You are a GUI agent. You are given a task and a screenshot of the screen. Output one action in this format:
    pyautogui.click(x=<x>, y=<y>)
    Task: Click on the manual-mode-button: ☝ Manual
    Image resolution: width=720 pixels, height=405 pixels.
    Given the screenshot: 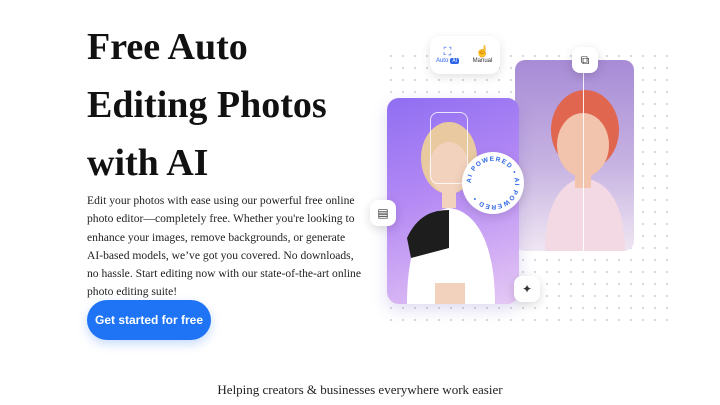 What is the action you would take?
    pyautogui.click(x=482, y=55)
    